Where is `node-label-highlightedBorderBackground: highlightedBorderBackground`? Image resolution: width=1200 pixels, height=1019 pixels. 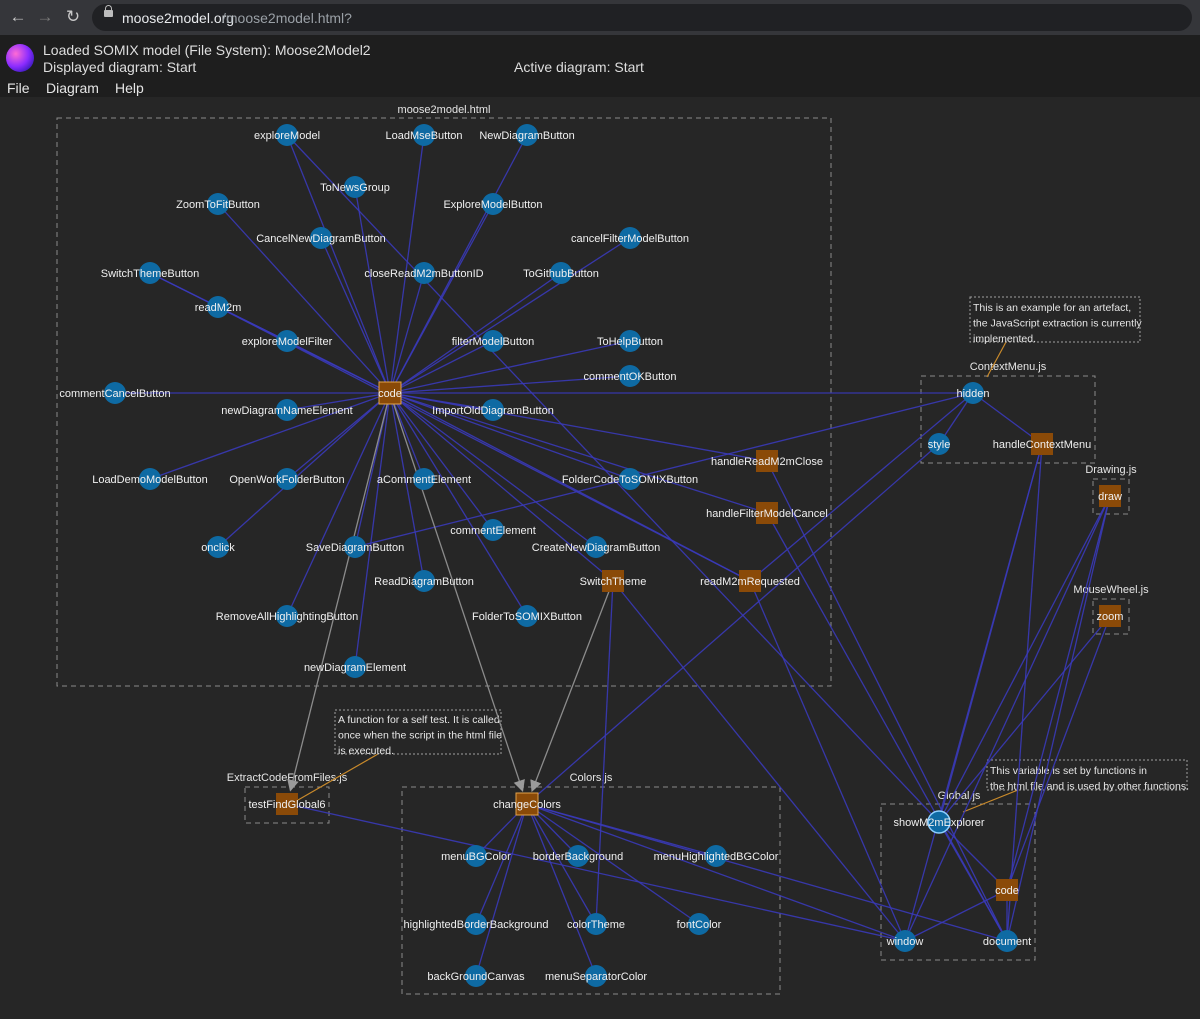 node-label-highlightedBorderBackground: highlightedBorderBackground is located at coordinates (476, 925).